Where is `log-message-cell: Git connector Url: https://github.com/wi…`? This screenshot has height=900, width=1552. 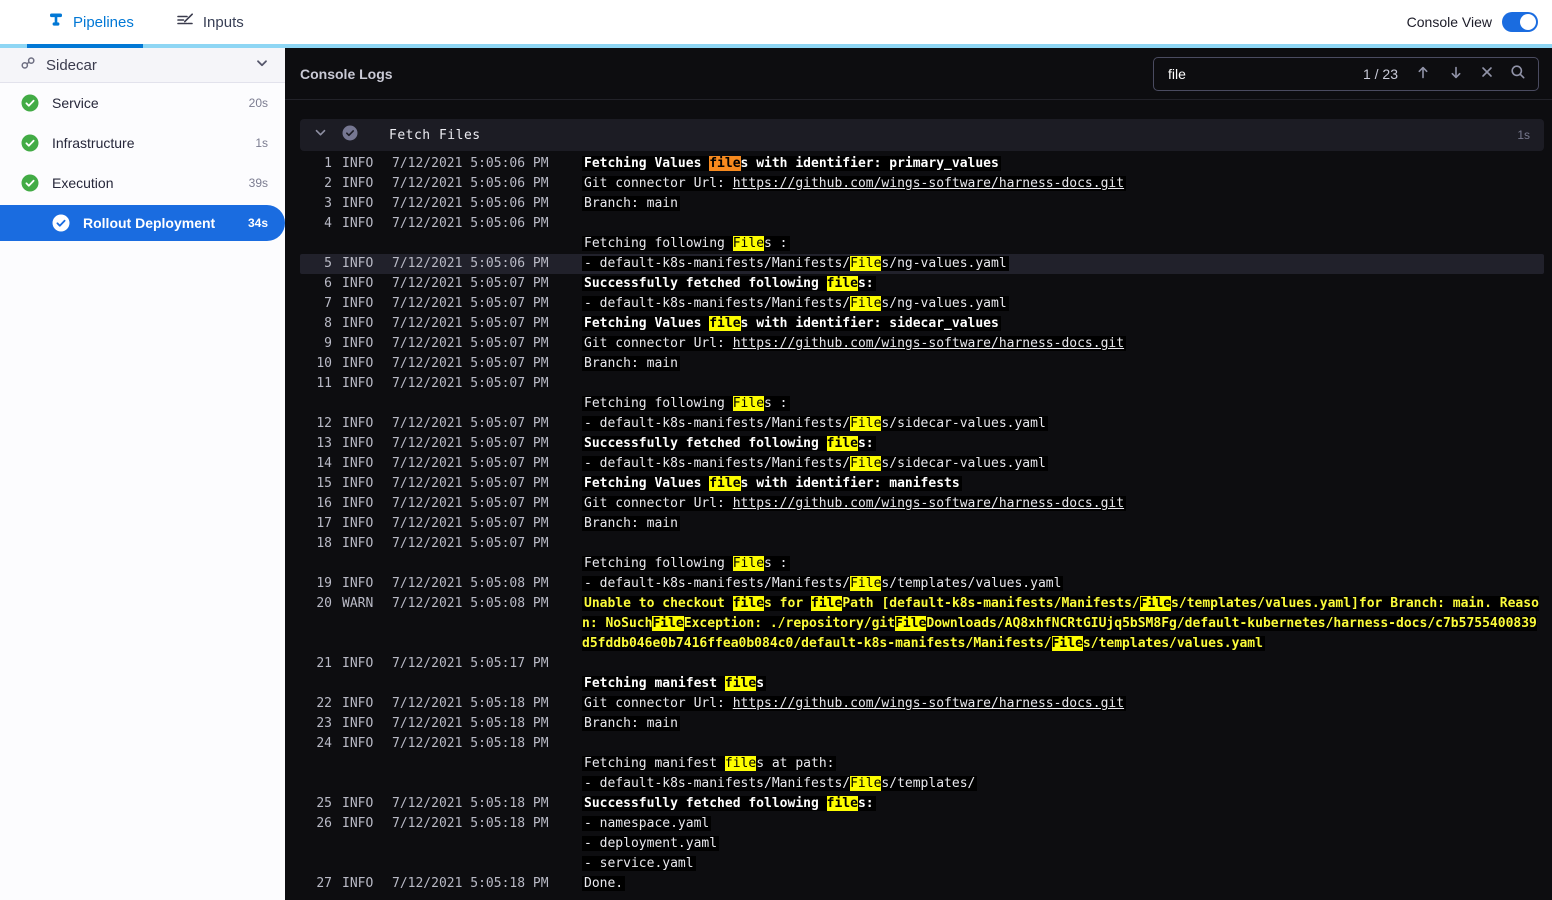 log-message-cell: Git connector Url: https://github.com/wi… is located at coordinates (1063, 344).